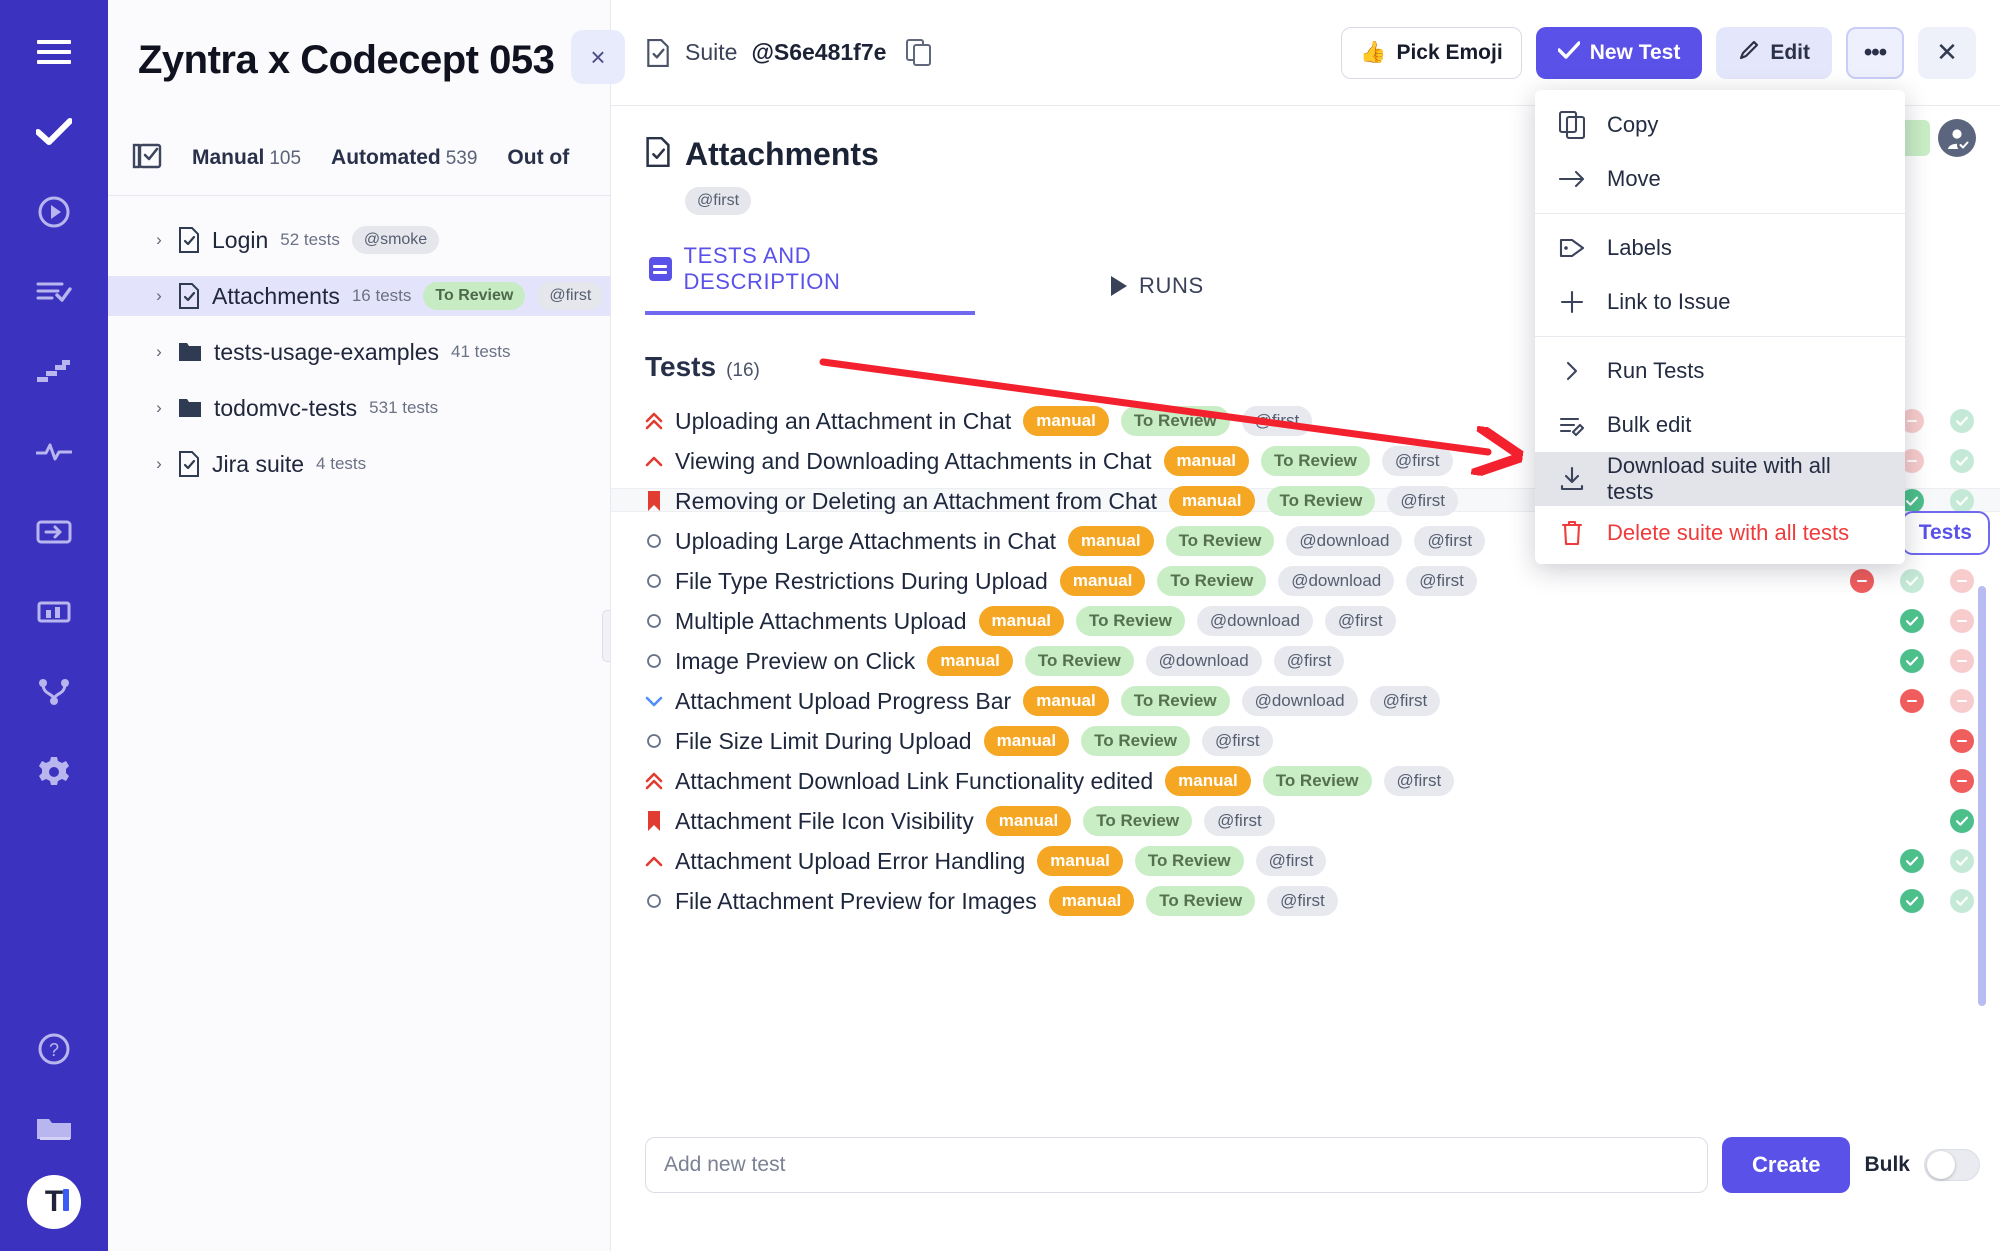 Image resolution: width=2000 pixels, height=1251 pixels. What do you see at coordinates (1720, 533) in the screenshot?
I see `menu-item-delete-suite-with-all-tests: Delete suite with all tests` at bounding box center [1720, 533].